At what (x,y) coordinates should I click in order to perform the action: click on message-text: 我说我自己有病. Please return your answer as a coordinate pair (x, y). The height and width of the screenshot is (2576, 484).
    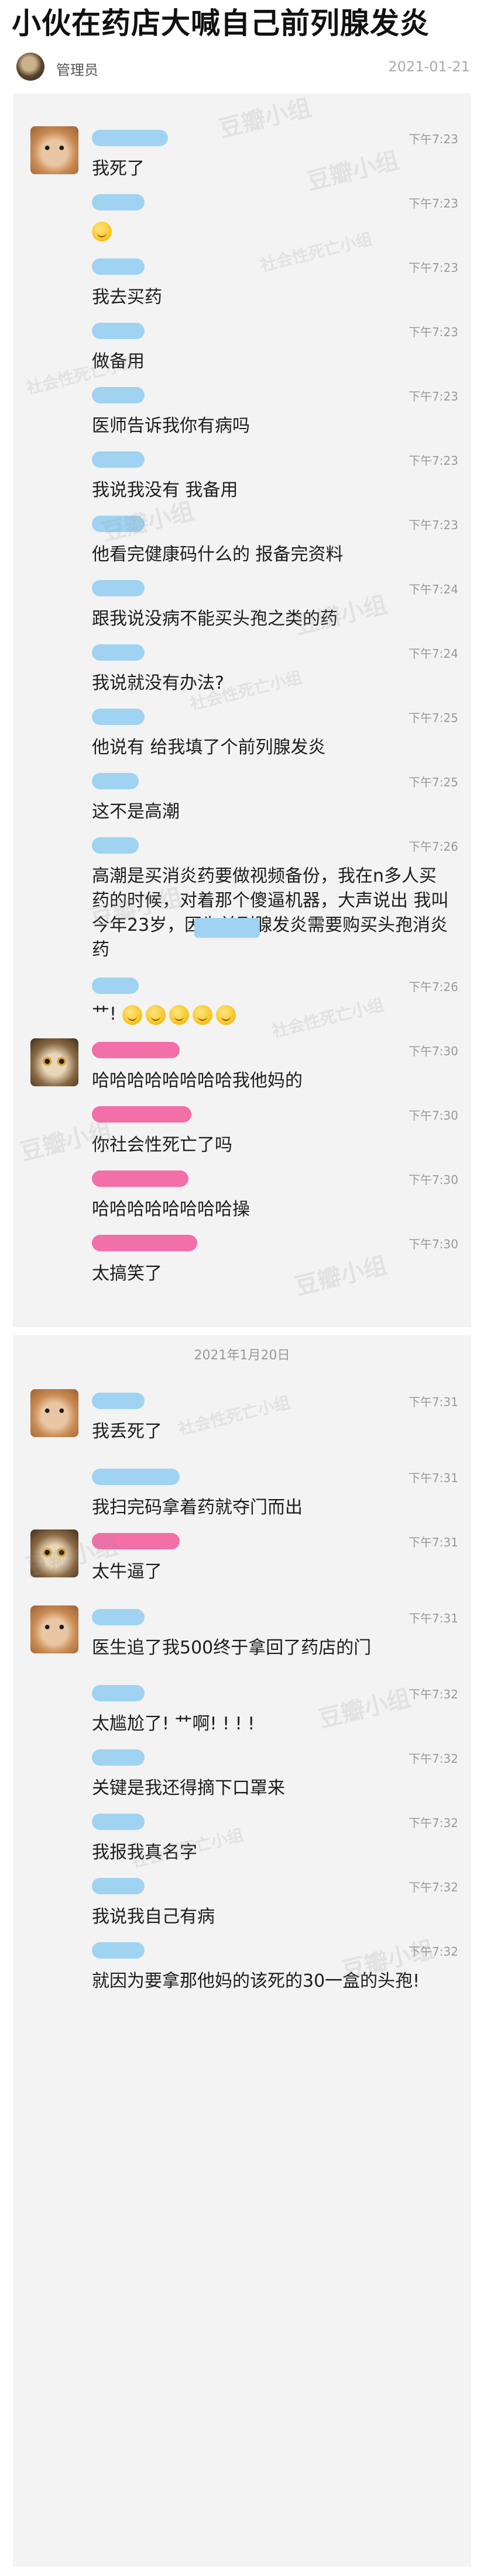
    Looking at the image, I should click on (153, 1917).